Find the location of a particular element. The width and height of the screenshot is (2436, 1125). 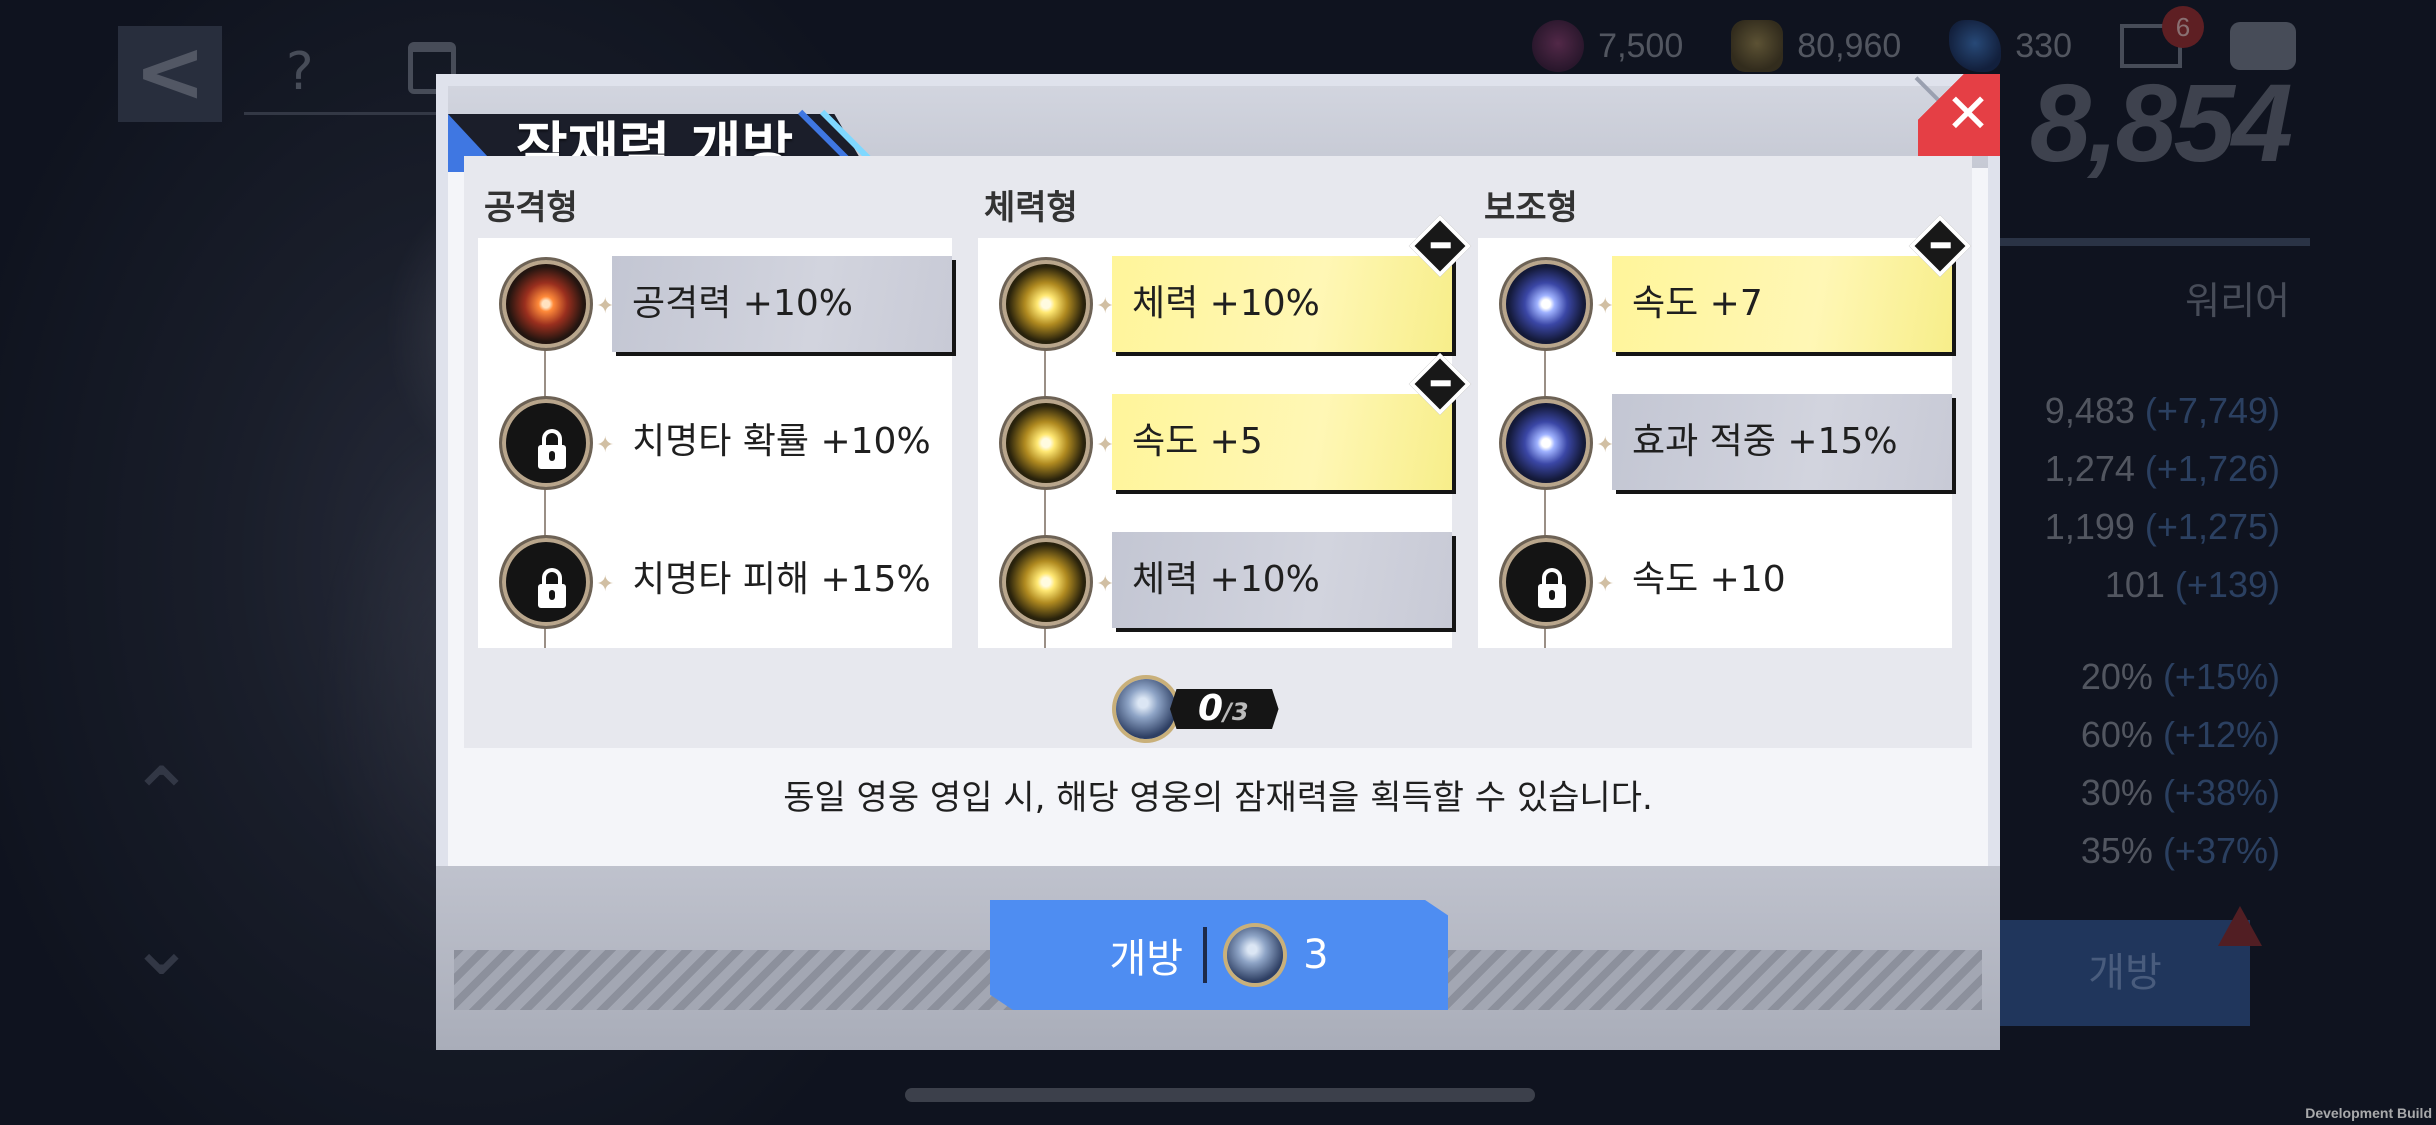

counter-pill: 0/3 is located at coordinates (1224, 709).